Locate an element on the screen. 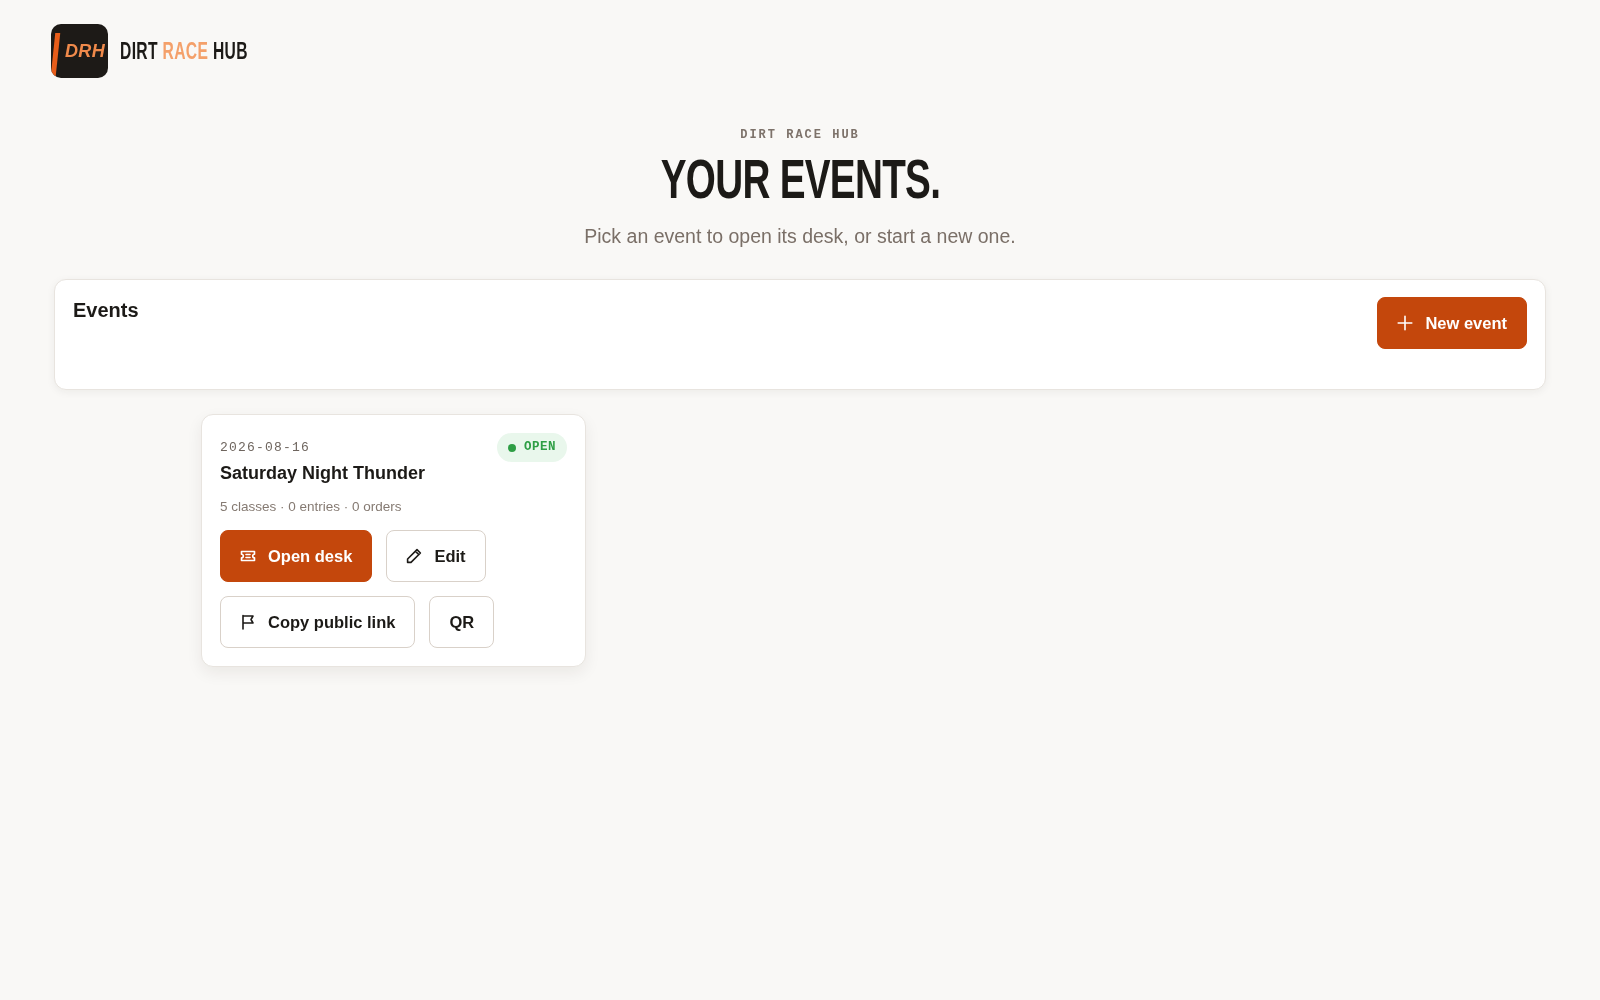 The height and width of the screenshot is (1000, 1600). status-dot-icon is located at coordinates (512, 447).